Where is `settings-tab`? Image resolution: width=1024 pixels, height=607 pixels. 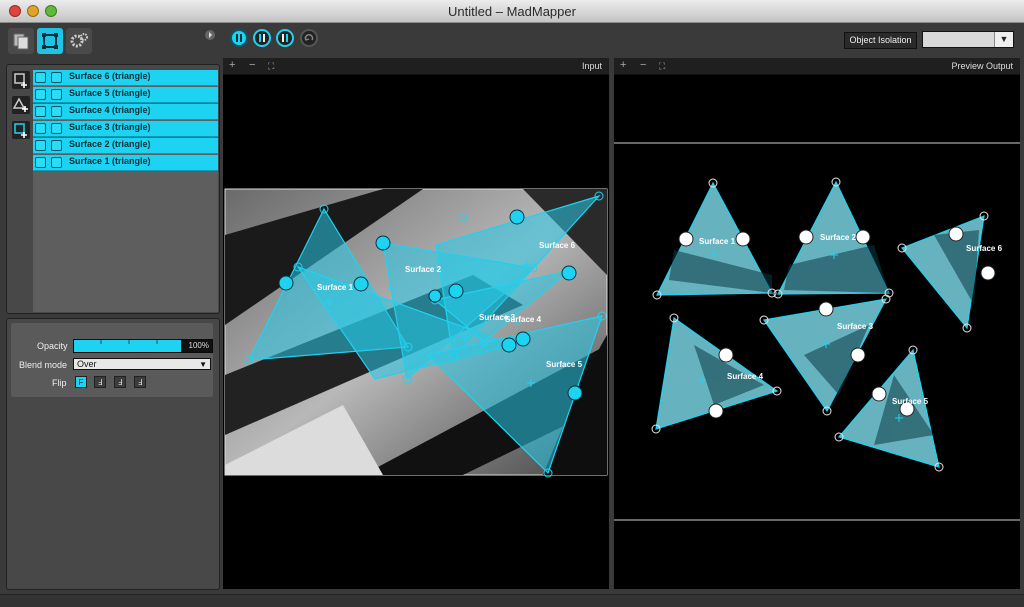 settings-tab is located at coordinates (79, 41).